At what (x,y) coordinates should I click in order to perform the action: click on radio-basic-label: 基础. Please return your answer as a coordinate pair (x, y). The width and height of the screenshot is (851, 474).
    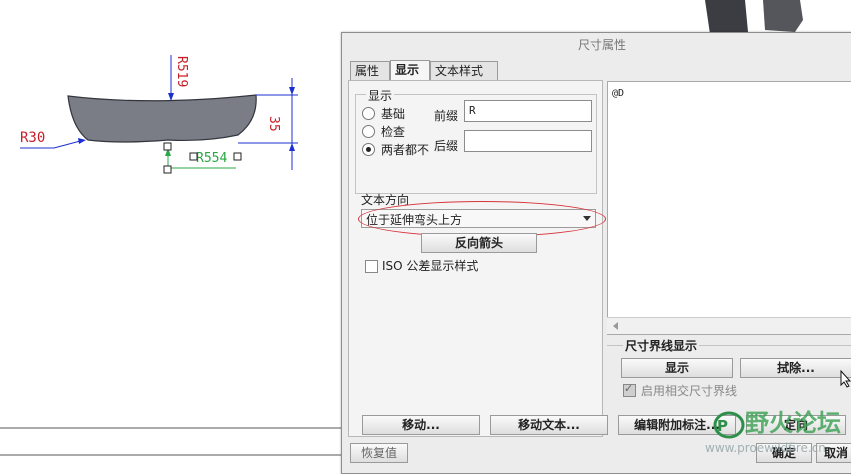
    Looking at the image, I should click on (393, 114).